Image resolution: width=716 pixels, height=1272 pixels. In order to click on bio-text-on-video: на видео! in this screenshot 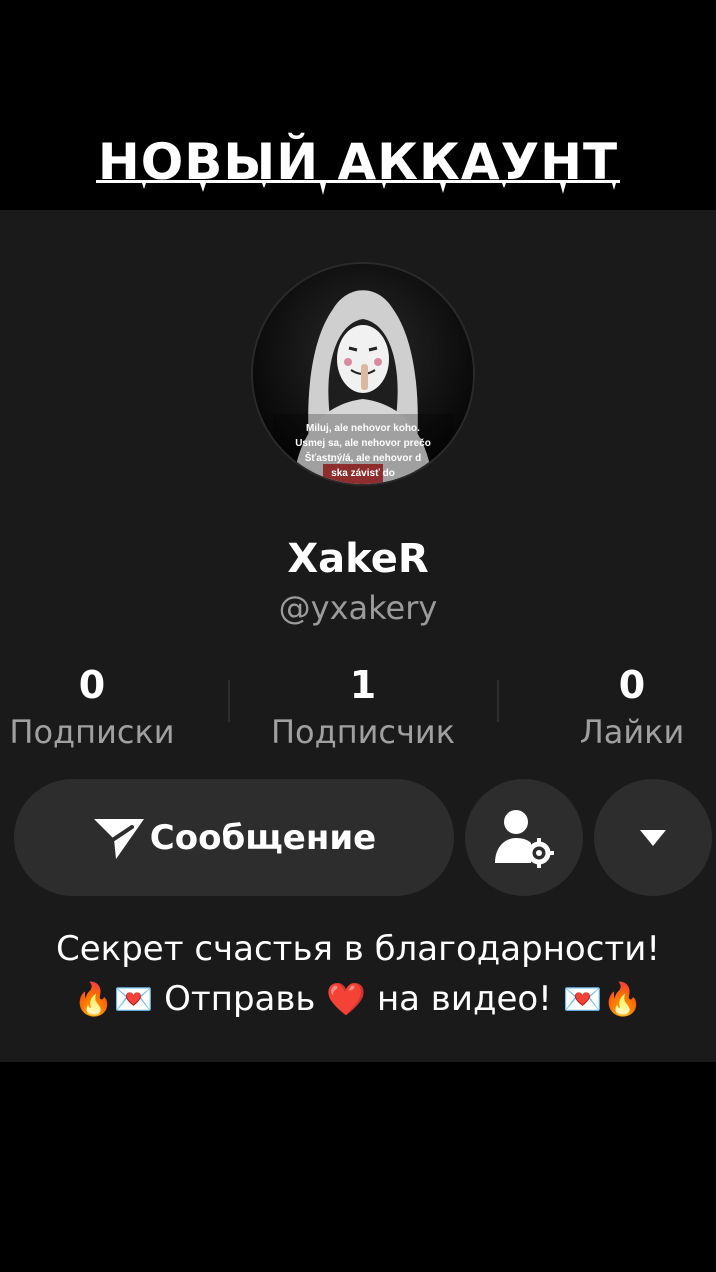, I will do `click(464, 999)`.